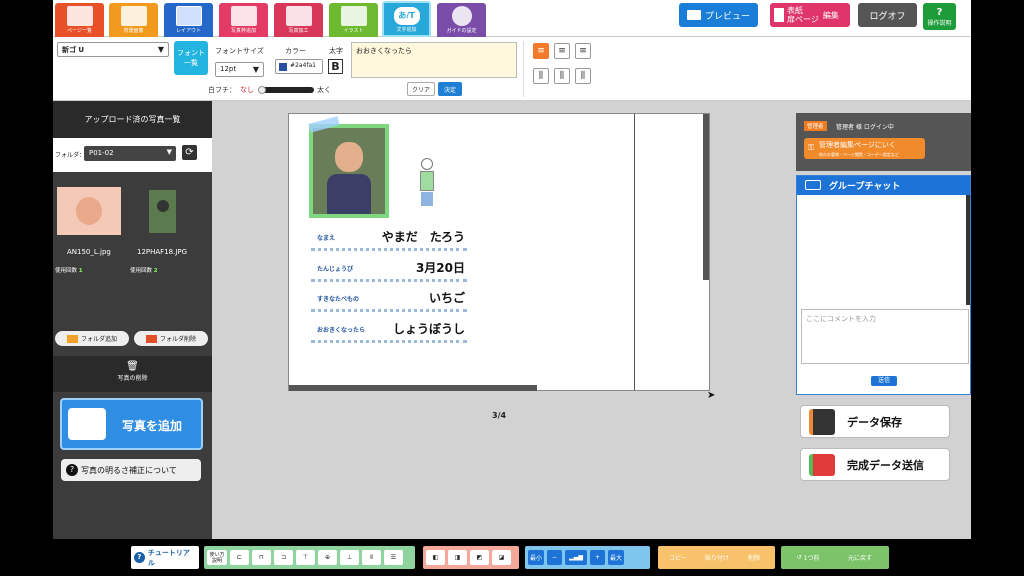 This screenshot has width=1024, height=576. Describe the element at coordinates (89, 252) in the screenshot. I see `photo-filename: AN150_L.jpg` at that location.